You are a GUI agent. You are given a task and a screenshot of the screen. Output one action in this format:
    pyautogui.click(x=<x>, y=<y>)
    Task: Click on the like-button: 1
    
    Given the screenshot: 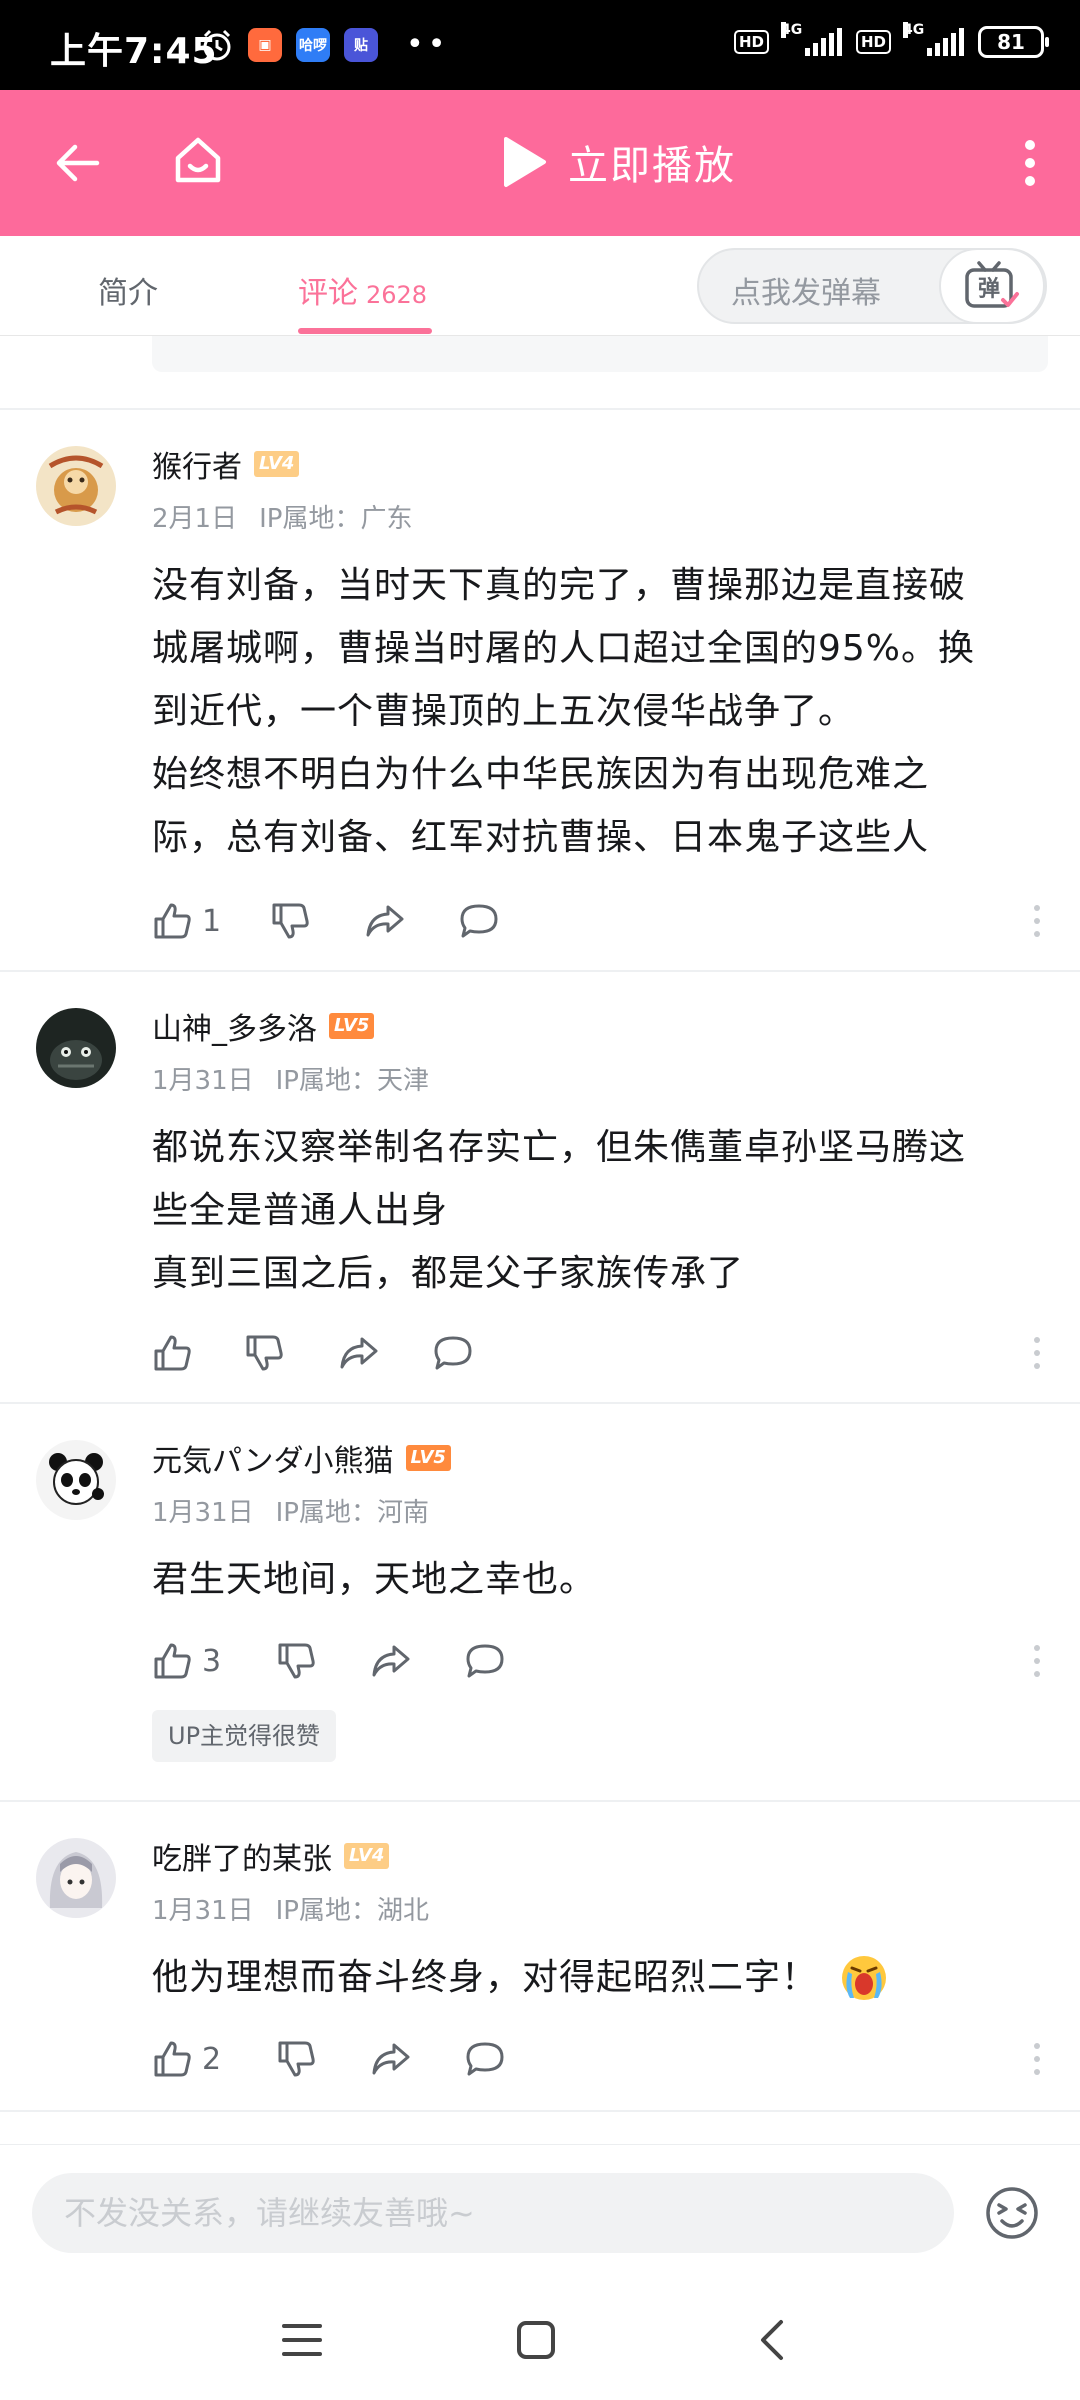 What is the action you would take?
    pyautogui.click(x=186, y=921)
    